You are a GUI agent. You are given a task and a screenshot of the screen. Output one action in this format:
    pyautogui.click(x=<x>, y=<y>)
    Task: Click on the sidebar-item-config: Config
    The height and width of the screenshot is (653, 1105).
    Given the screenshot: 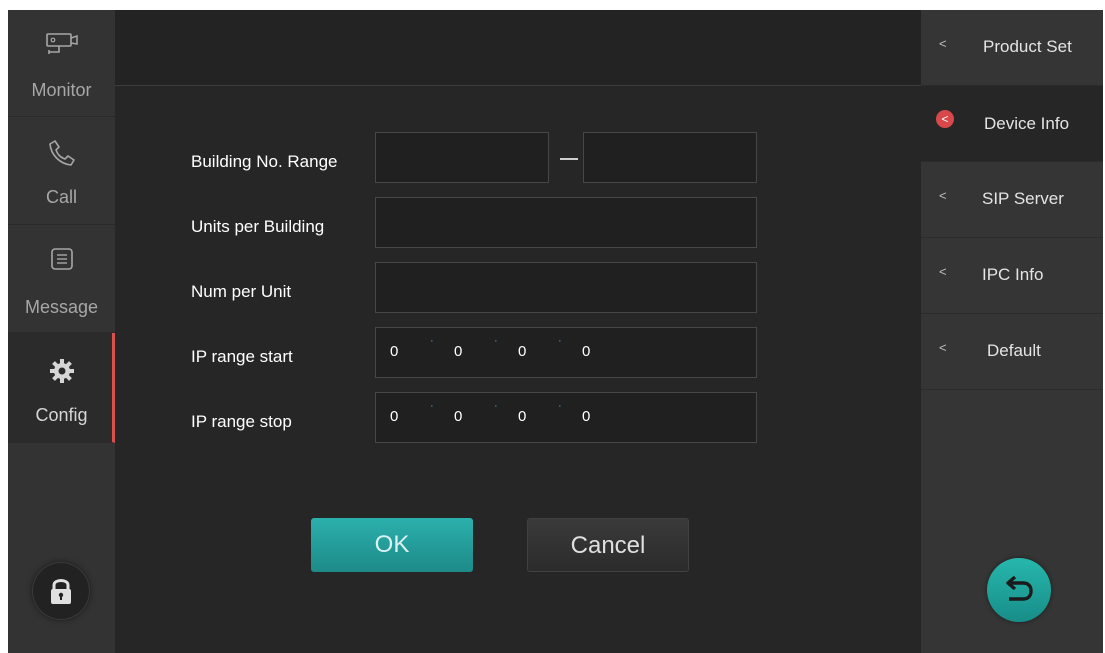 What is the action you would take?
    pyautogui.click(x=61, y=388)
    